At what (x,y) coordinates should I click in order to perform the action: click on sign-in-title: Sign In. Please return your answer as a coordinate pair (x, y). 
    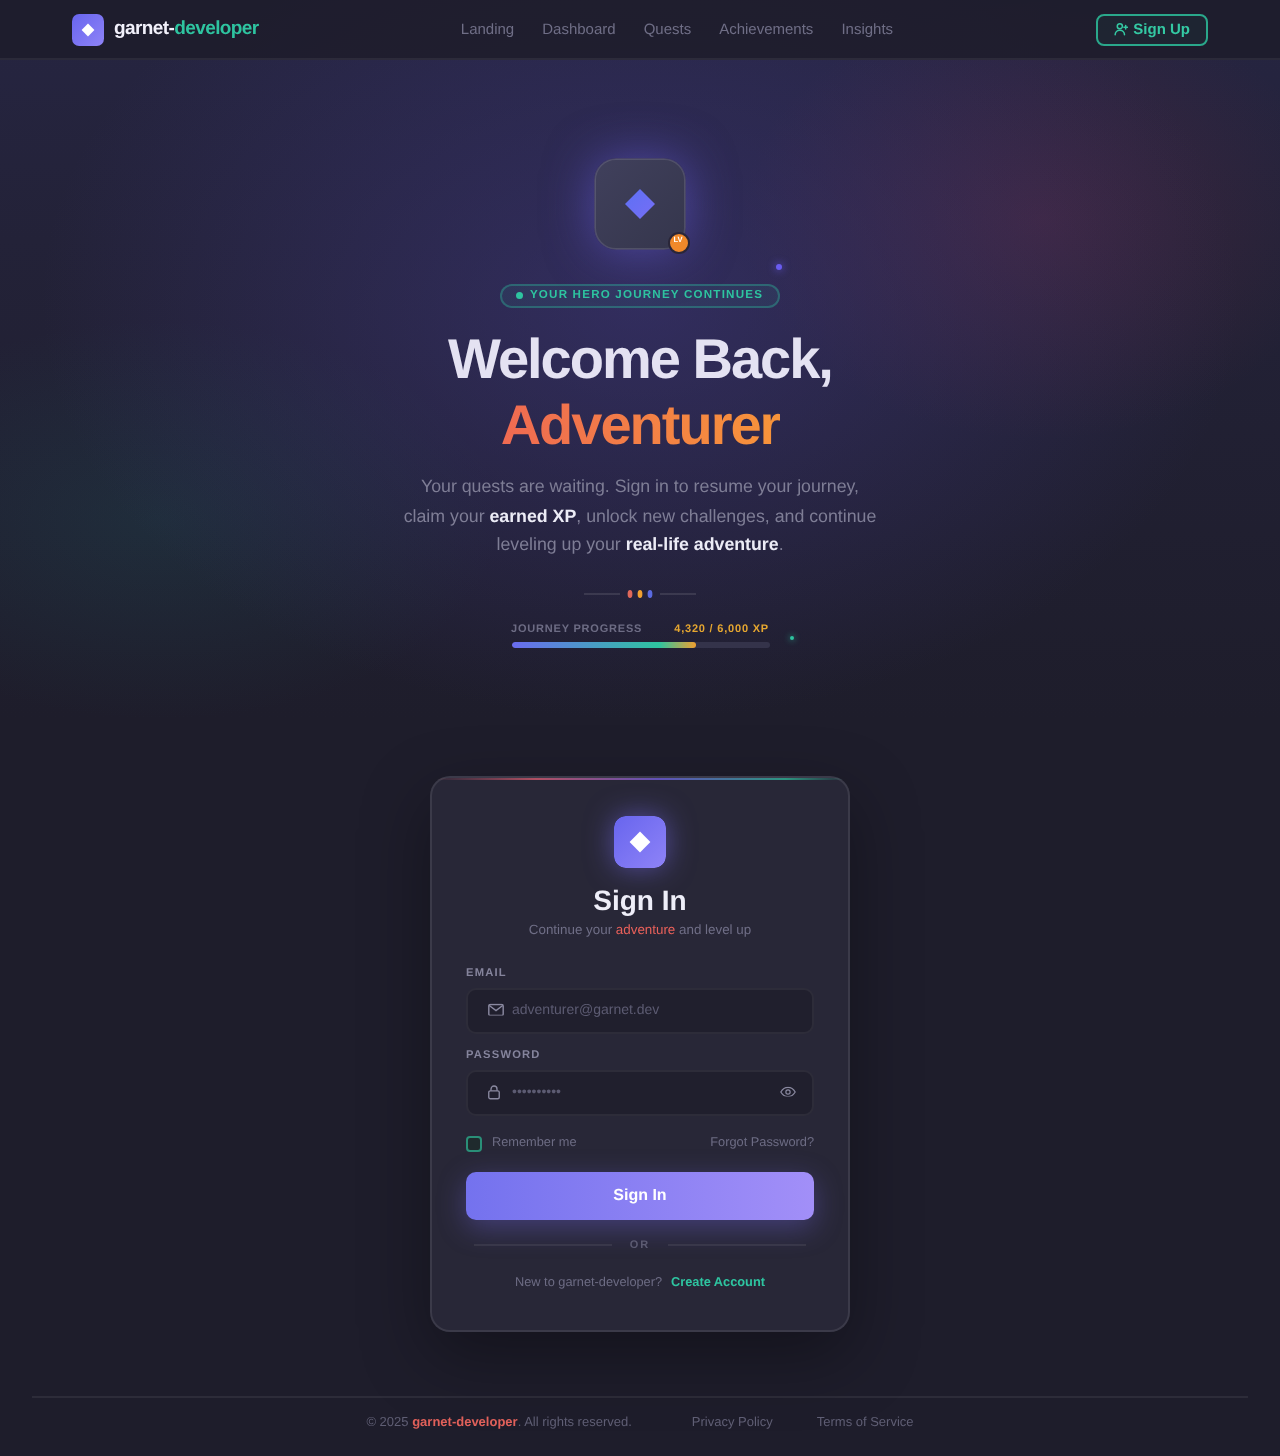
    Looking at the image, I should click on (640, 899).